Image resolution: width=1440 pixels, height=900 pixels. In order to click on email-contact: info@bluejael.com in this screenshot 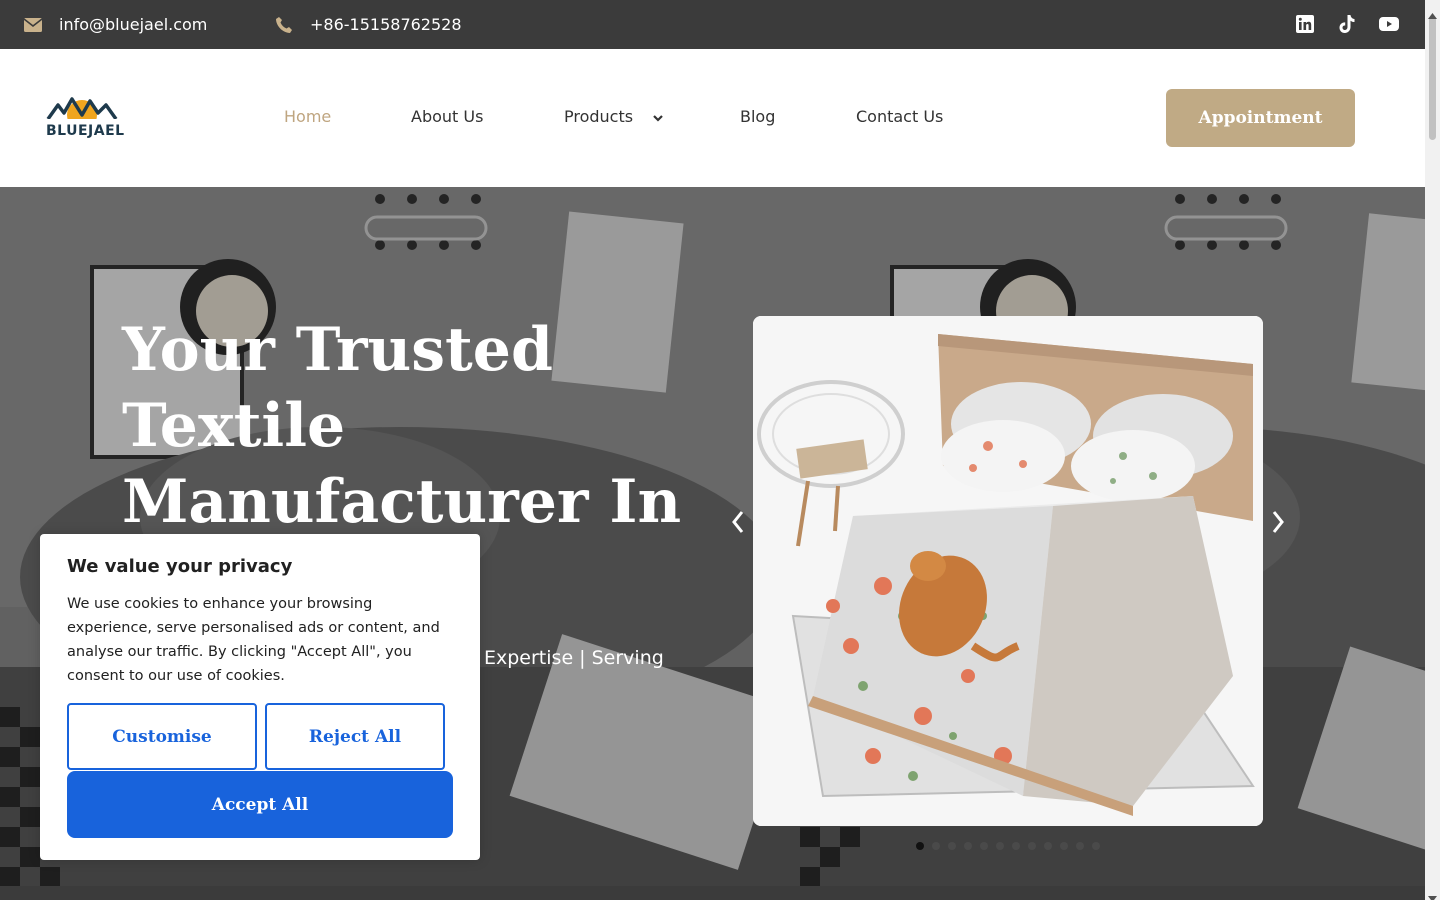, I will do `click(115, 24)`.